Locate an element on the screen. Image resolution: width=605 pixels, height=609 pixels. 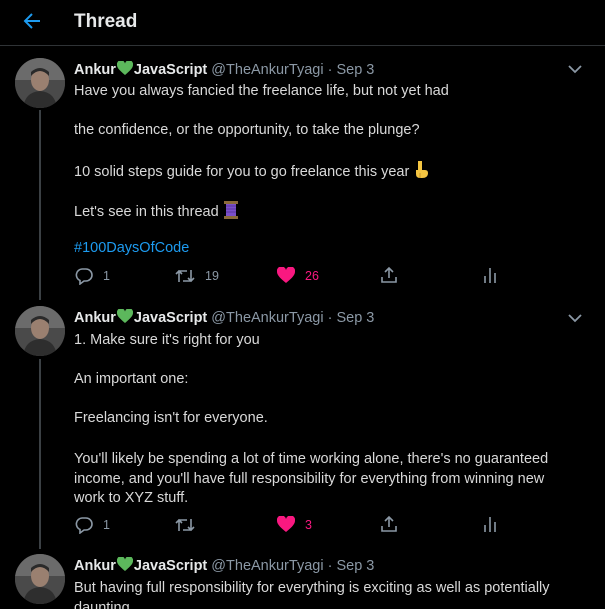
tweet-text-line: 1. Make sure it's right for you is located at coordinates (167, 340).